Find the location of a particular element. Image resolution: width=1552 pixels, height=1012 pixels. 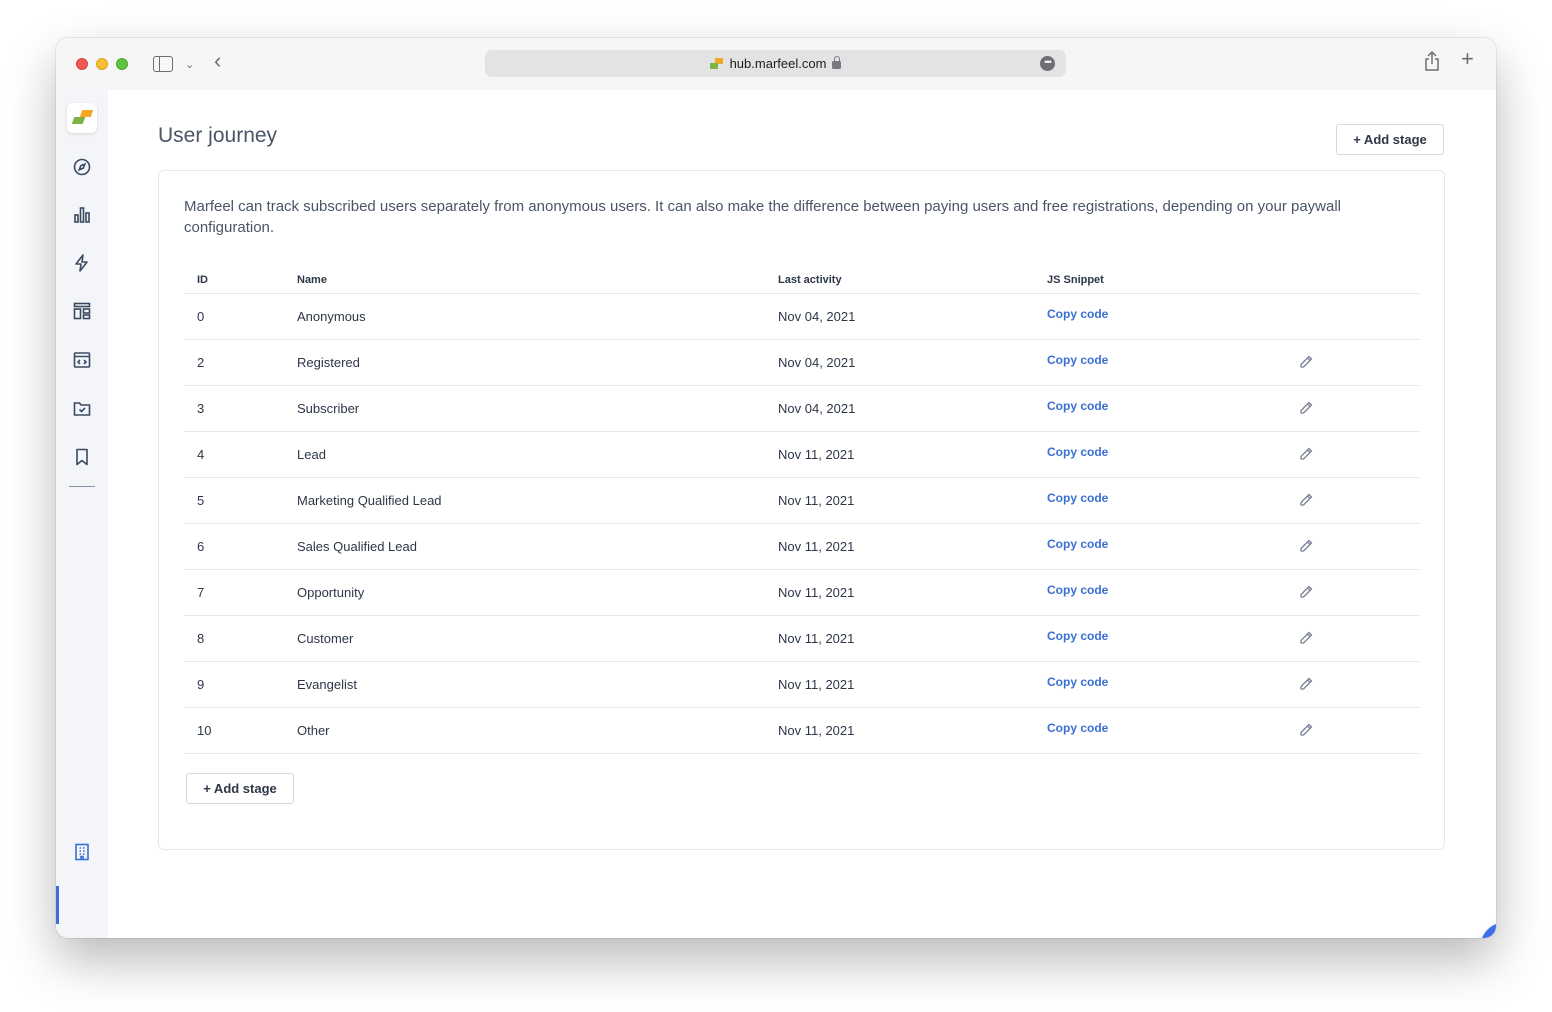

header-name: Name is located at coordinates (537, 282).